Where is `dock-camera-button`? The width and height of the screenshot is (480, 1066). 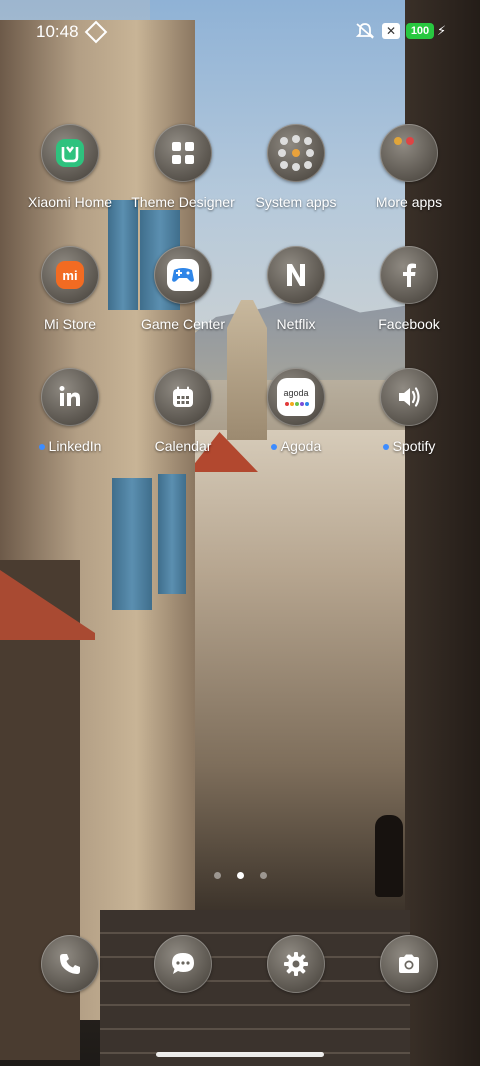
dock-camera-button is located at coordinates (409, 965).